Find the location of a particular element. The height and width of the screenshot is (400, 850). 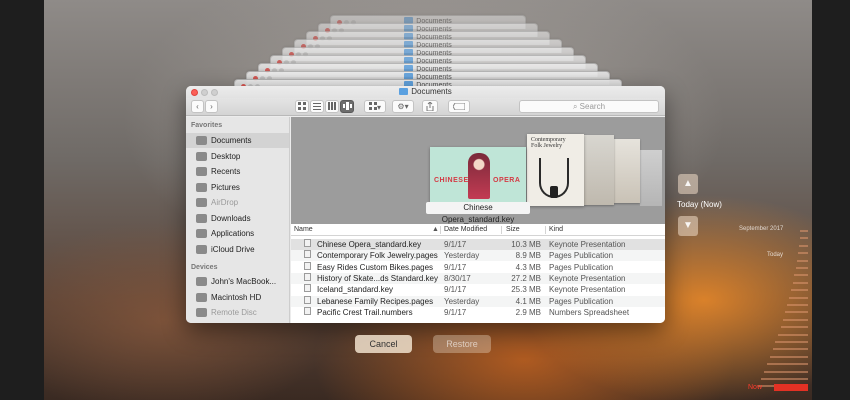

older-snapshot-button: ▲ is located at coordinates (688, 184).